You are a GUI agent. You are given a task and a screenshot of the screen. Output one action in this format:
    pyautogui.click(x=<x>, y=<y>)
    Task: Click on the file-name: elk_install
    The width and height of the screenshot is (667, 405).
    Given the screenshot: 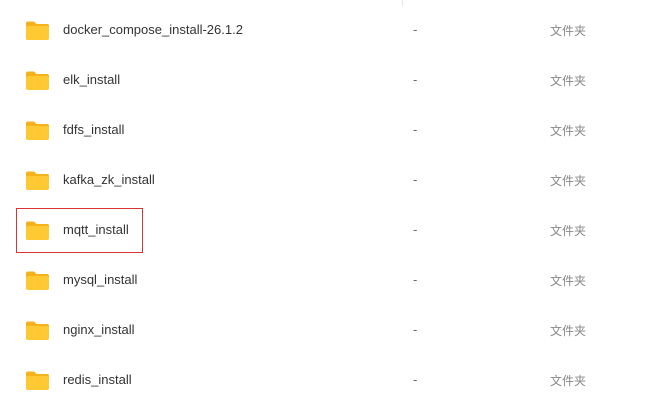 What is the action you would take?
    pyautogui.click(x=92, y=79)
    